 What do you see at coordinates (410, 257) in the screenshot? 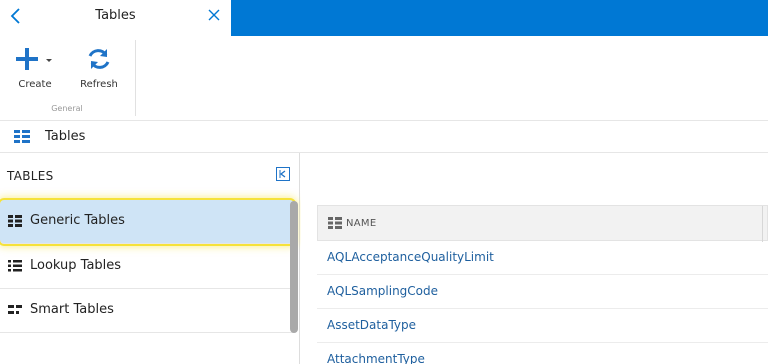
I see `table-name-link: AQLAcceptanceQualityLimit` at bounding box center [410, 257].